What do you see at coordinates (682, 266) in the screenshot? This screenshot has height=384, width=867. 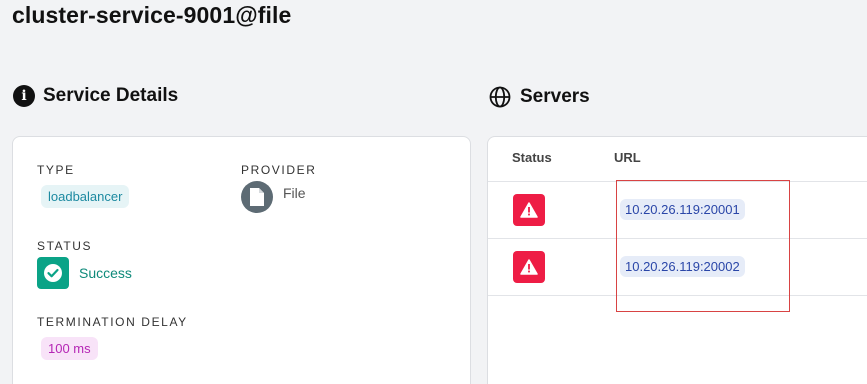 I see `server-url-chip: 10.20.26.119:20002` at bounding box center [682, 266].